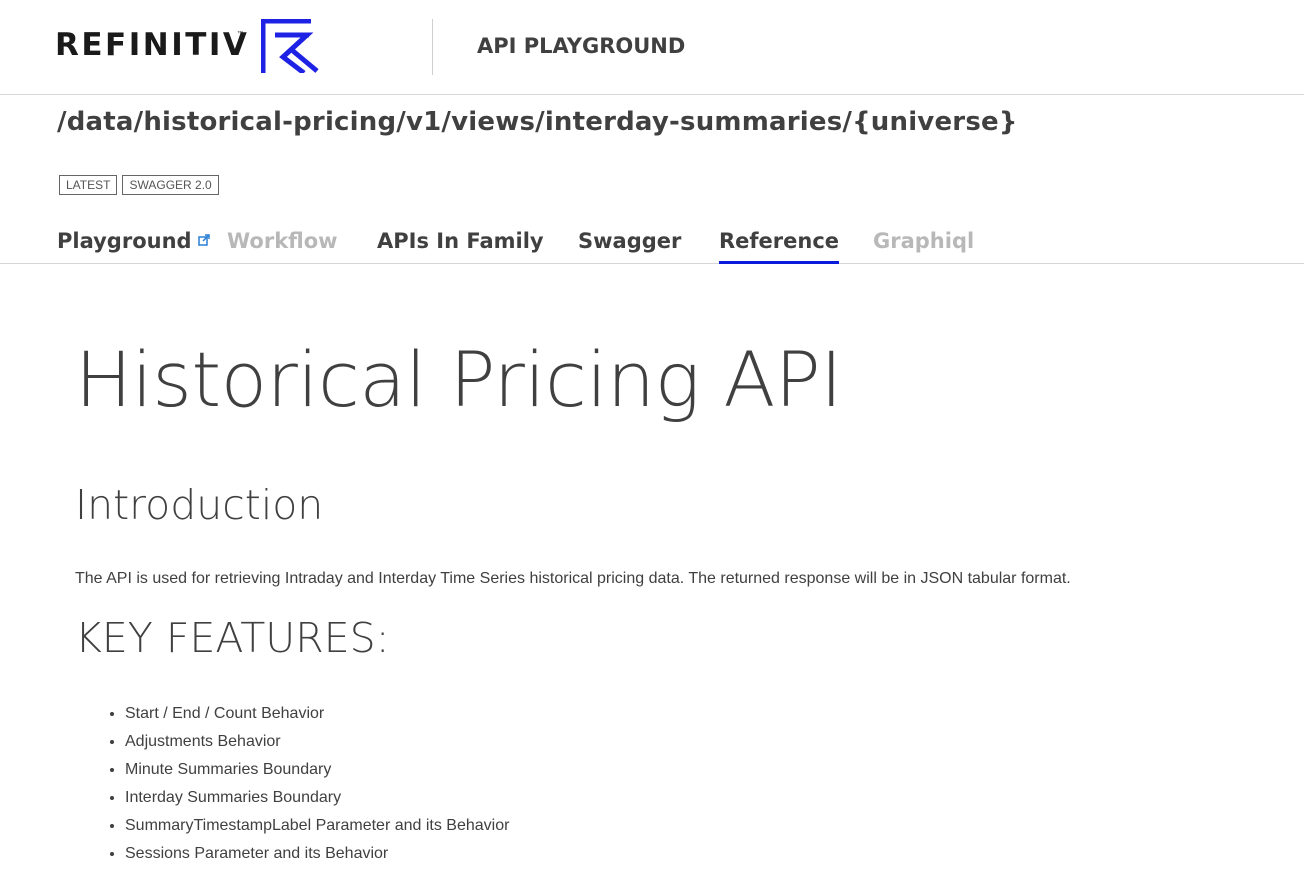 This screenshot has height=885, width=1304. Describe the element at coordinates (317, 798) in the screenshot. I see `list-item: Interday Summaries Boundary` at that location.